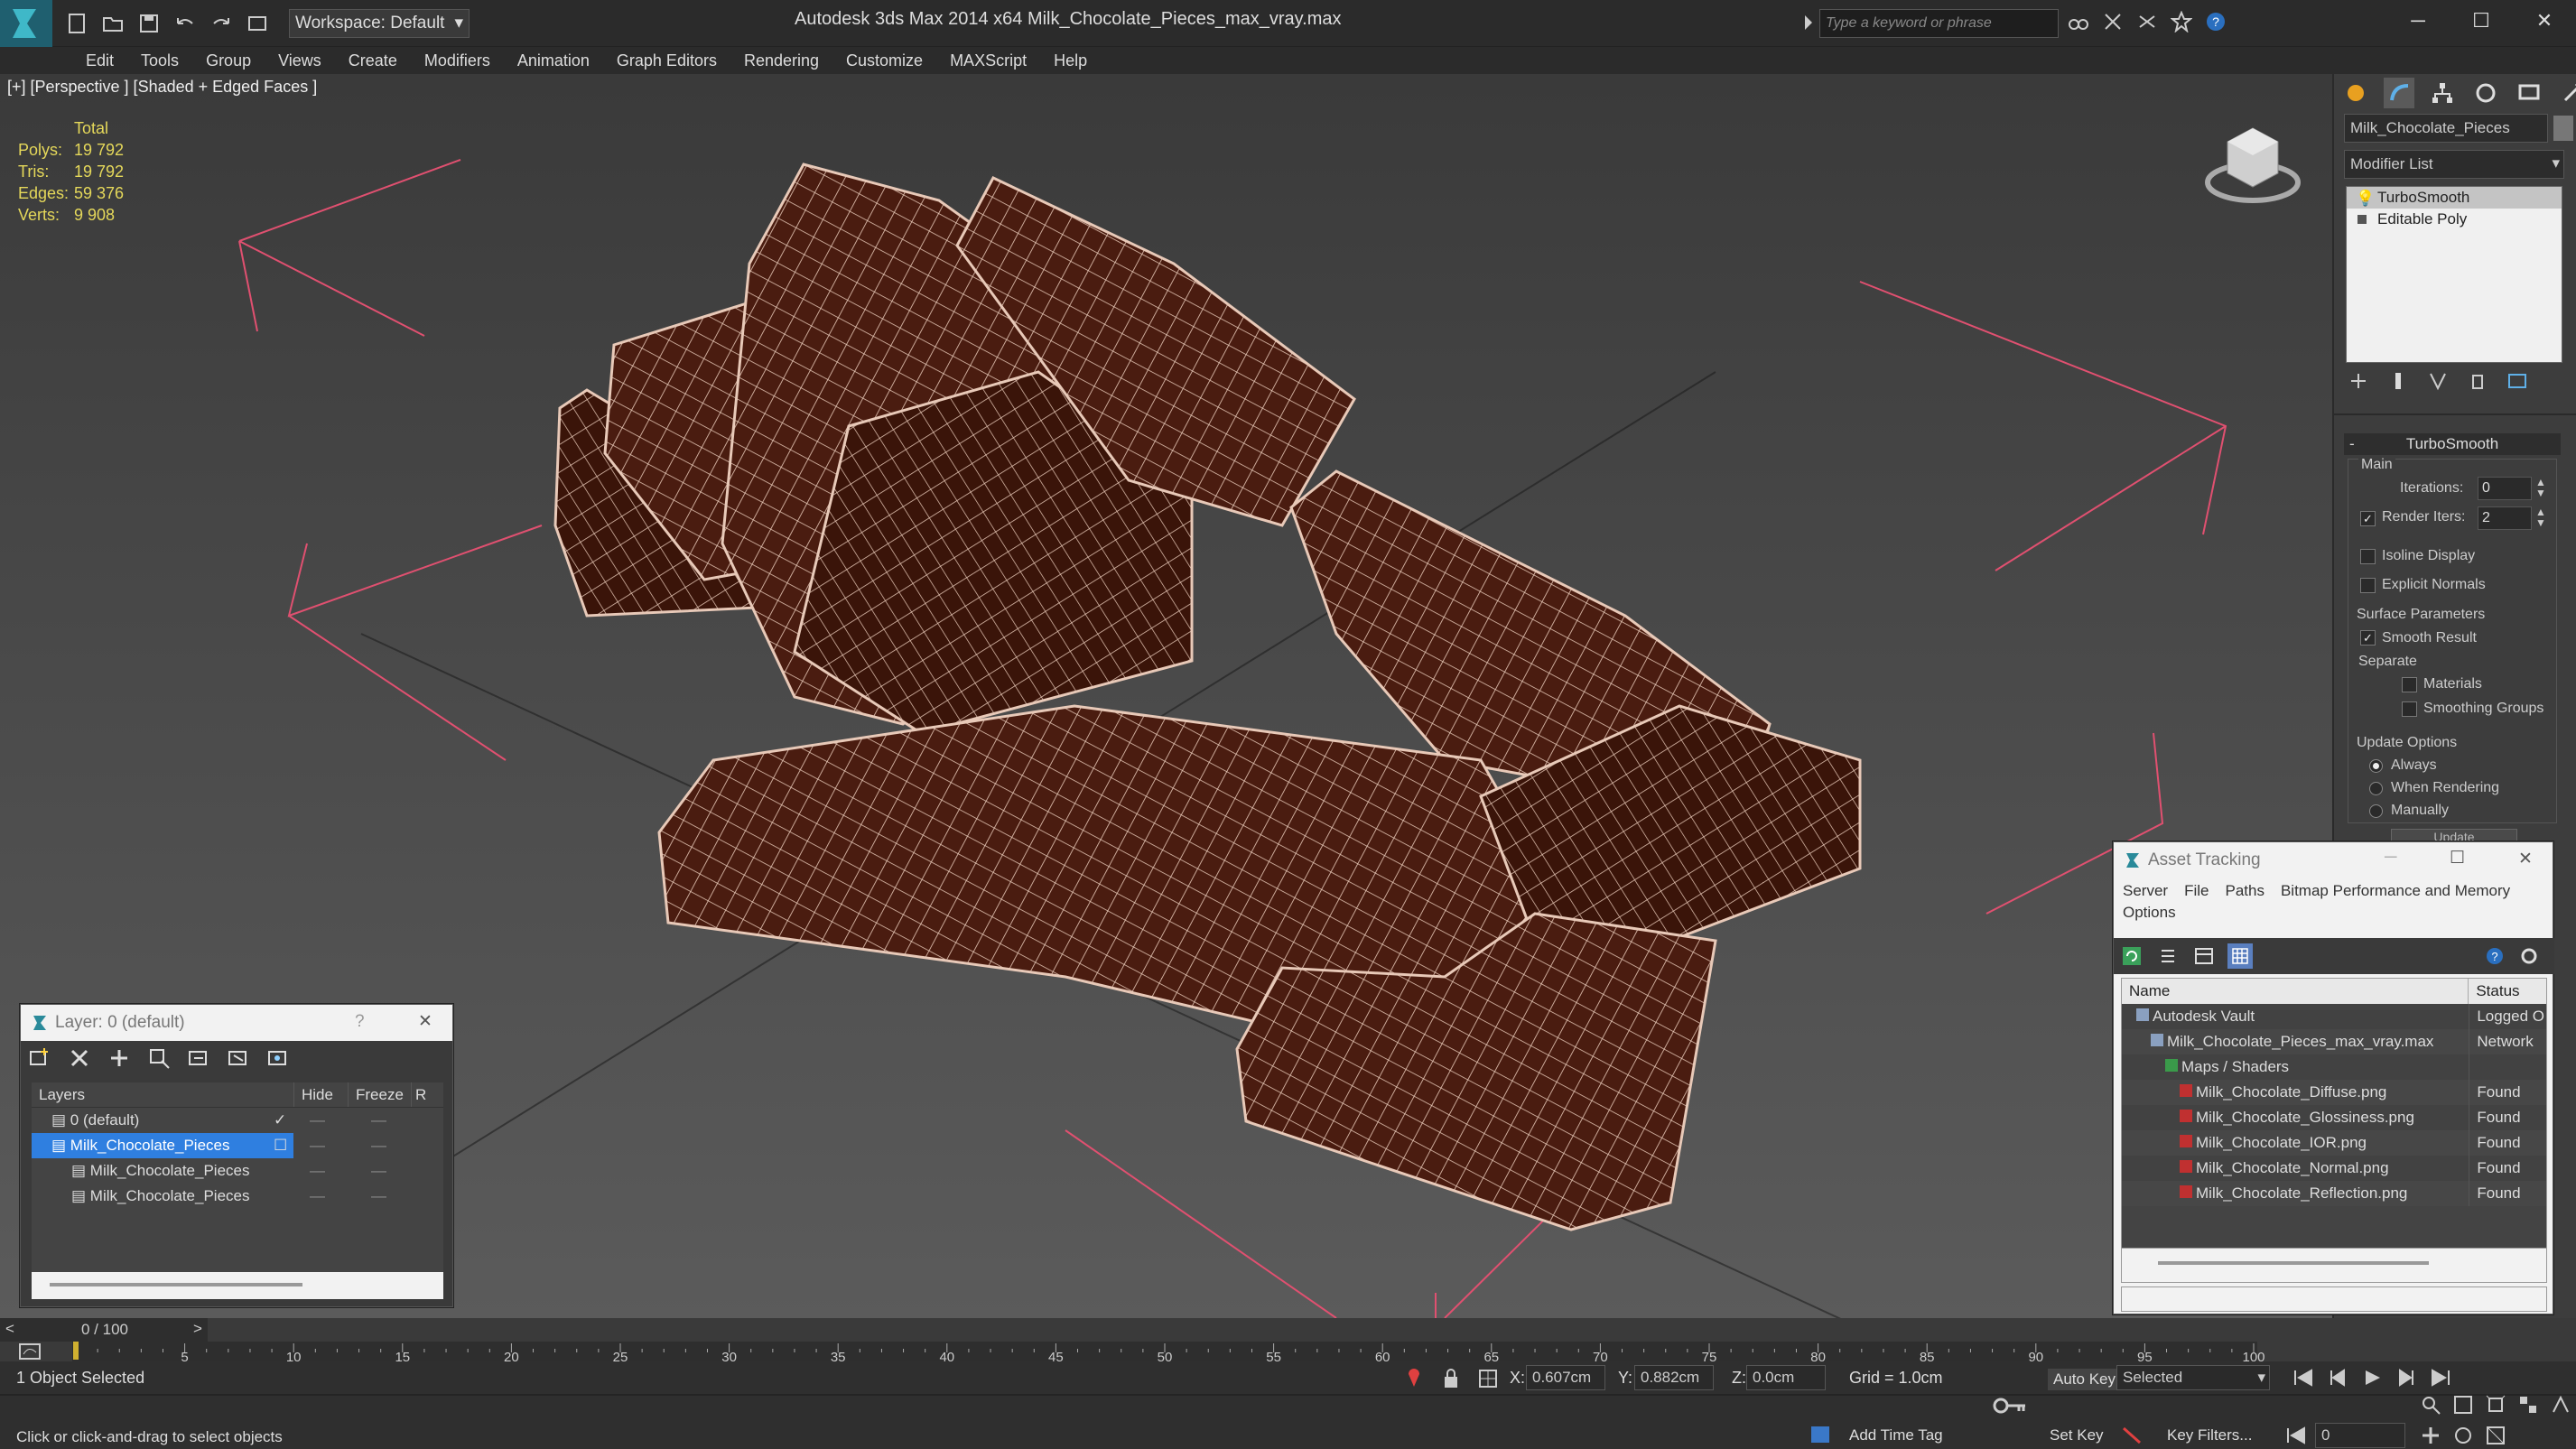 This screenshot has height=1449, width=2576. What do you see at coordinates (2431, 1405) in the screenshot?
I see `zoom-icon` at bounding box center [2431, 1405].